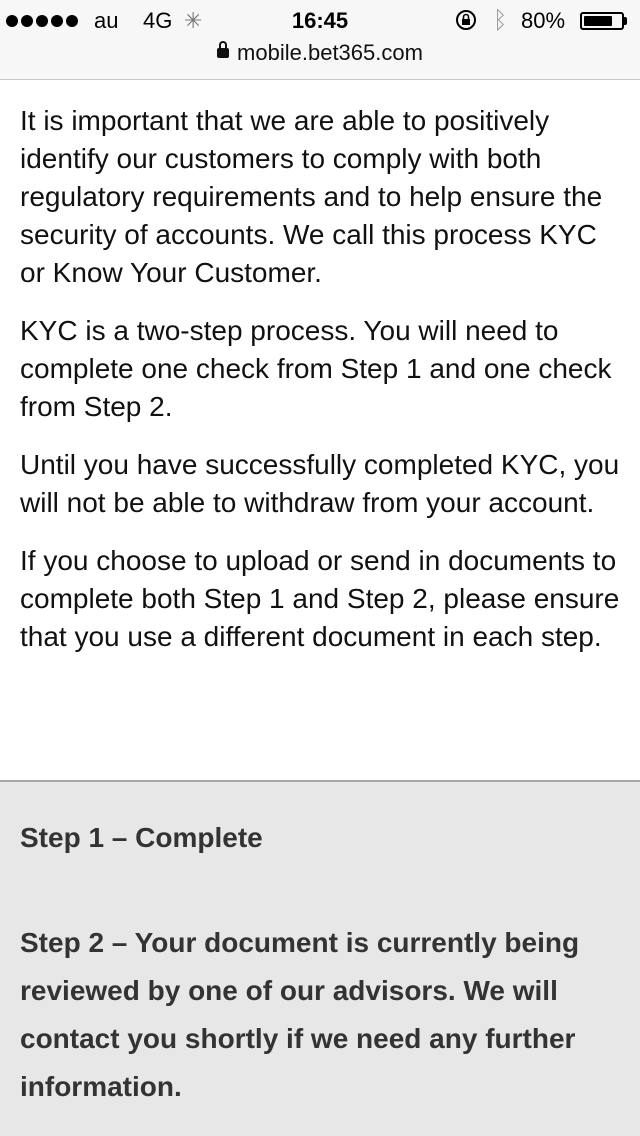  Describe the element at coordinates (223, 51) in the screenshot. I see `padlock-icon` at that location.